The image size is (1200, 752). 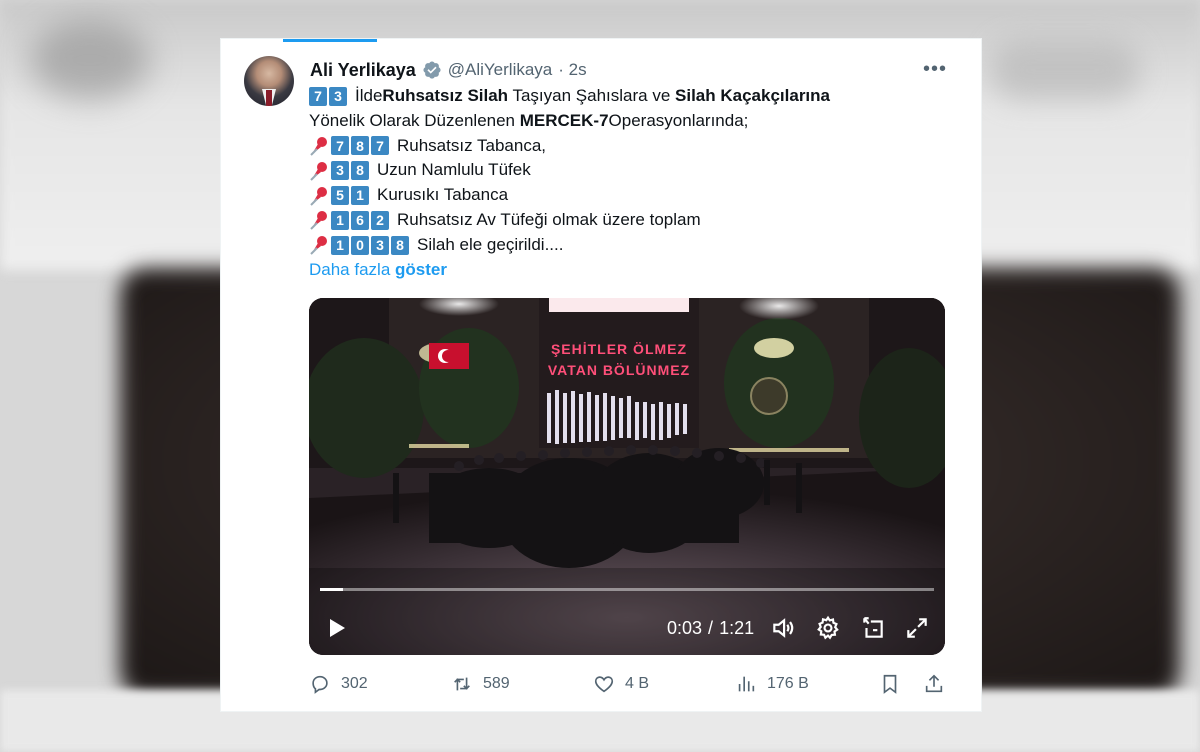 What do you see at coordinates (330, 40) in the screenshot?
I see `tab-indicator` at bounding box center [330, 40].